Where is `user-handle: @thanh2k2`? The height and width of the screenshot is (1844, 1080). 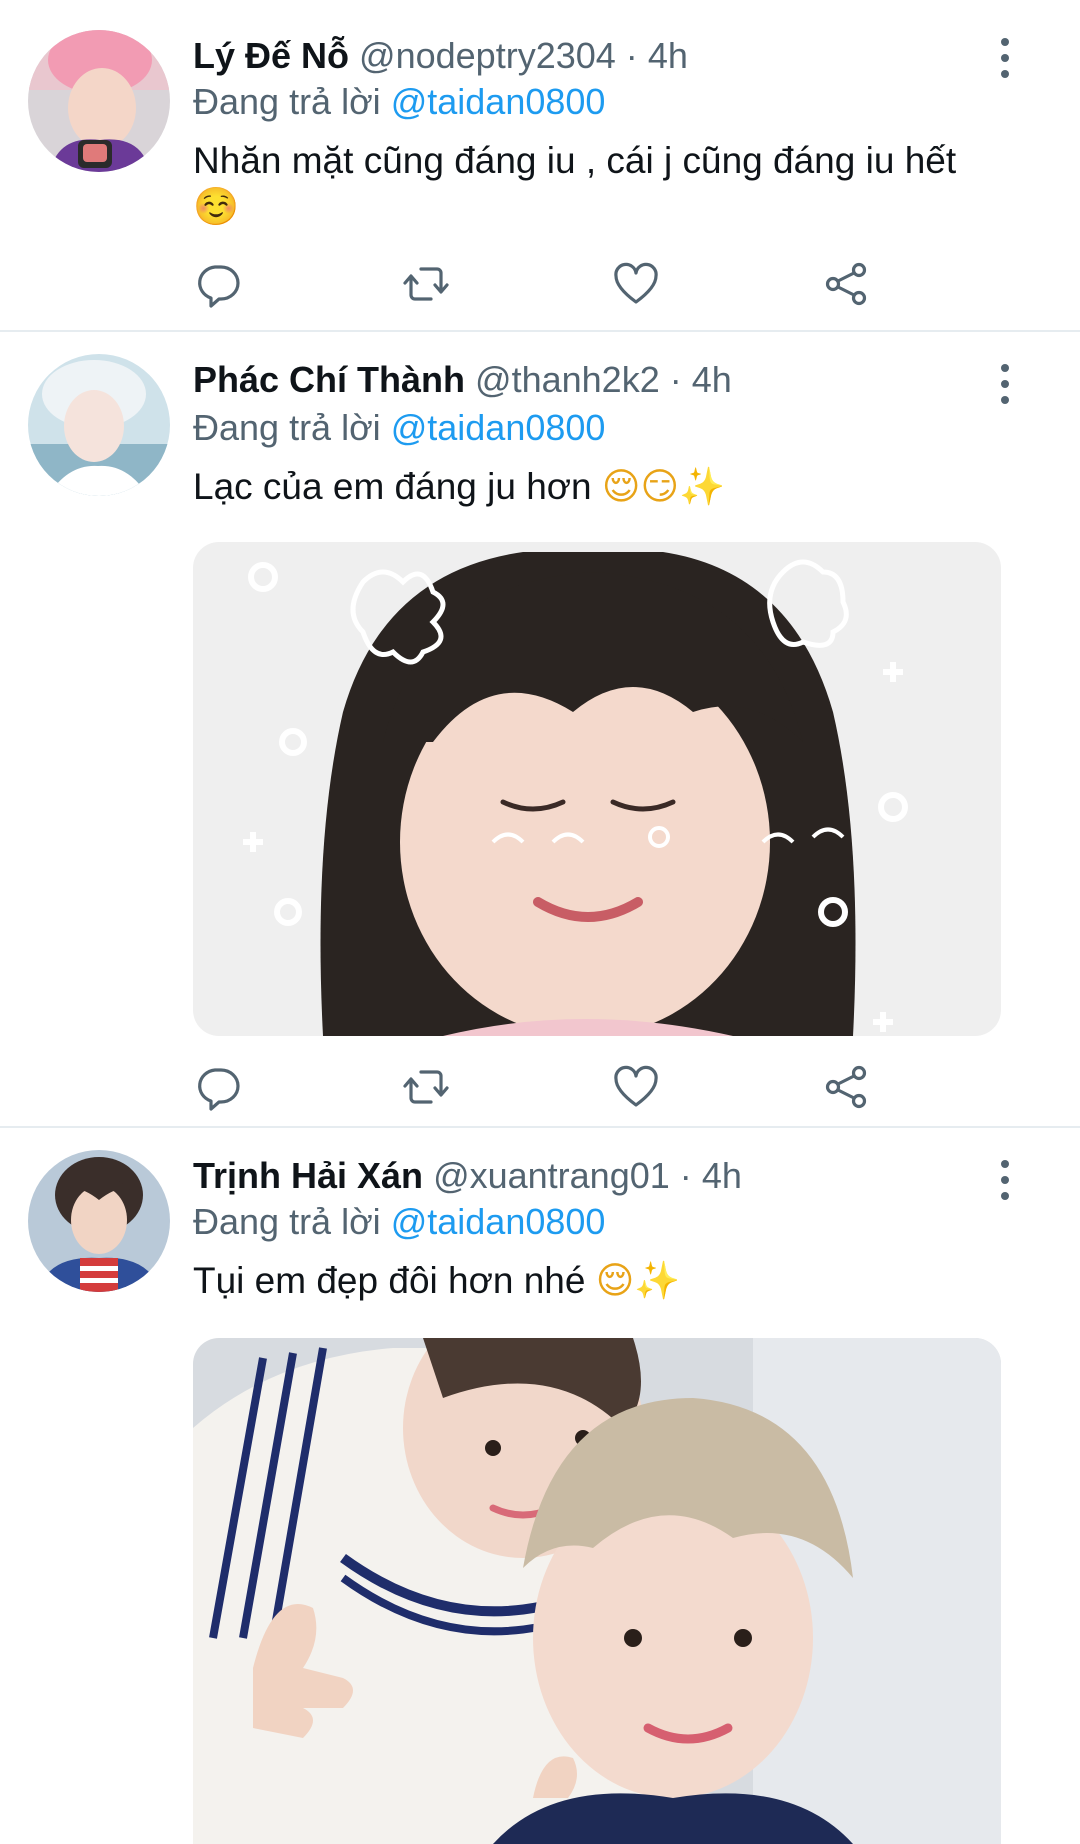 user-handle: @thanh2k2 is located at coordinates (567, 379).